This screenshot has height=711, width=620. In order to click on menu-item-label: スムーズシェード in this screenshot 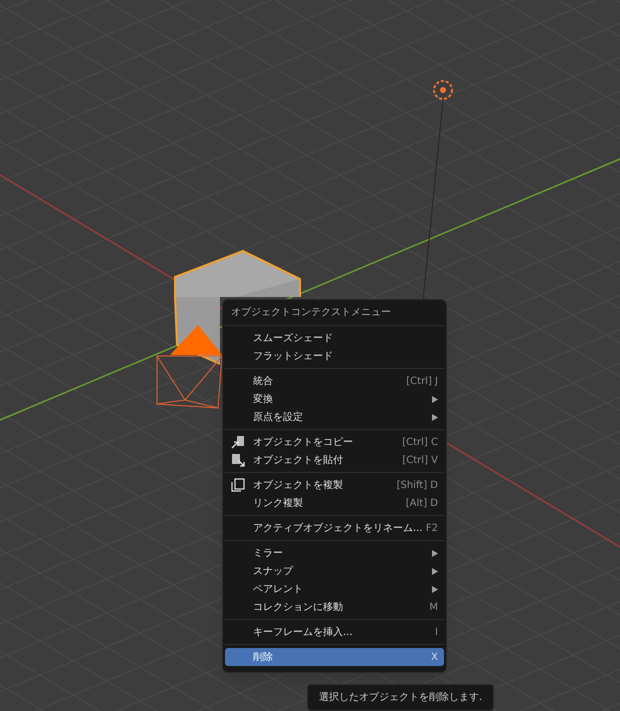, I will do `click(293, 339)`.